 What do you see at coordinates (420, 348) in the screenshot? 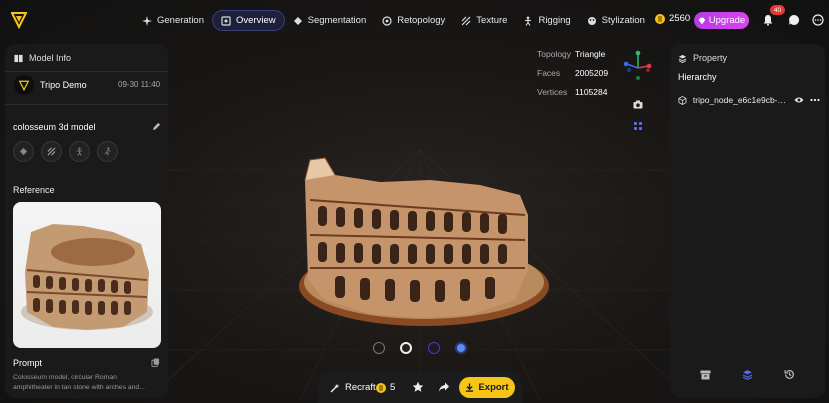
I see `render-mode-switcher` at bounding box center [420, 348].